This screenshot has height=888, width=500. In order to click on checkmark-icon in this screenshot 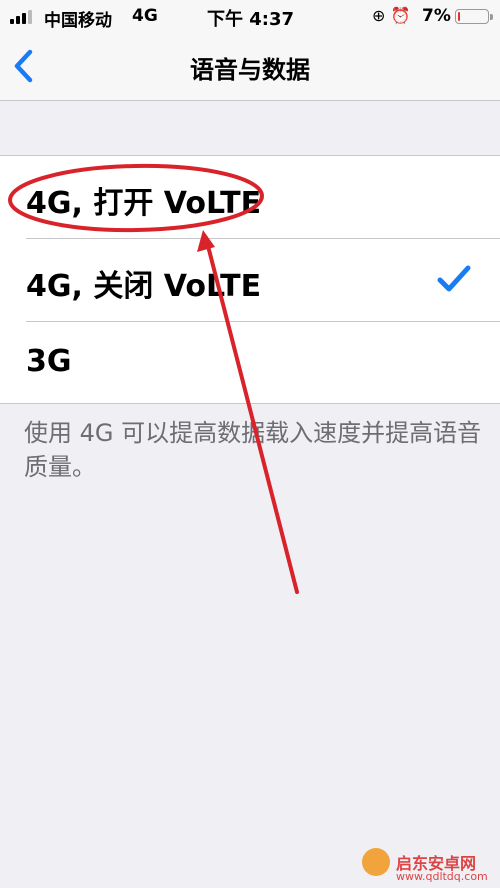, I will do `click(454, 278)`.